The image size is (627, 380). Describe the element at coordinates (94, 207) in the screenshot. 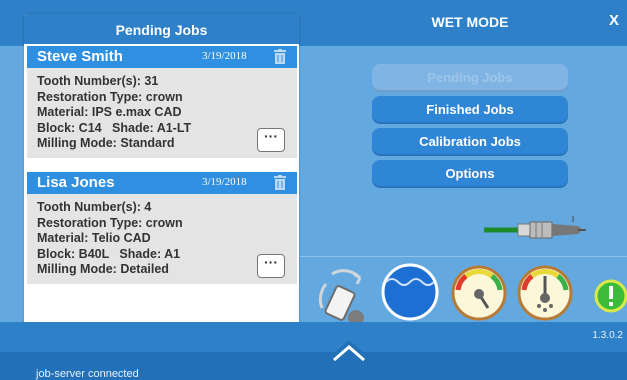

I see `tooth-number: Tooth Number(s): 4` at that location.